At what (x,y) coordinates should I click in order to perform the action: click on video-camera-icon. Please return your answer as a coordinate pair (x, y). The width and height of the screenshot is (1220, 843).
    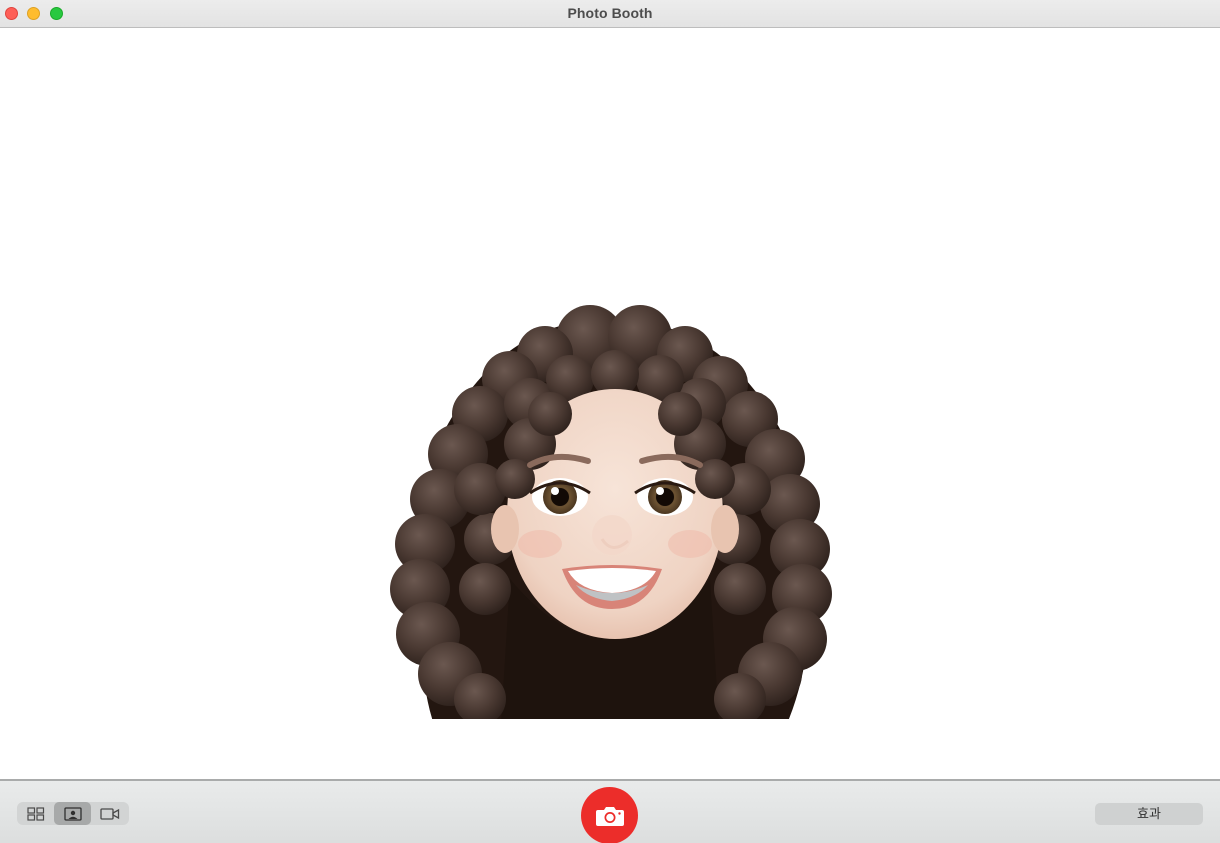
    Looking at the image, I should click on (109, 813).